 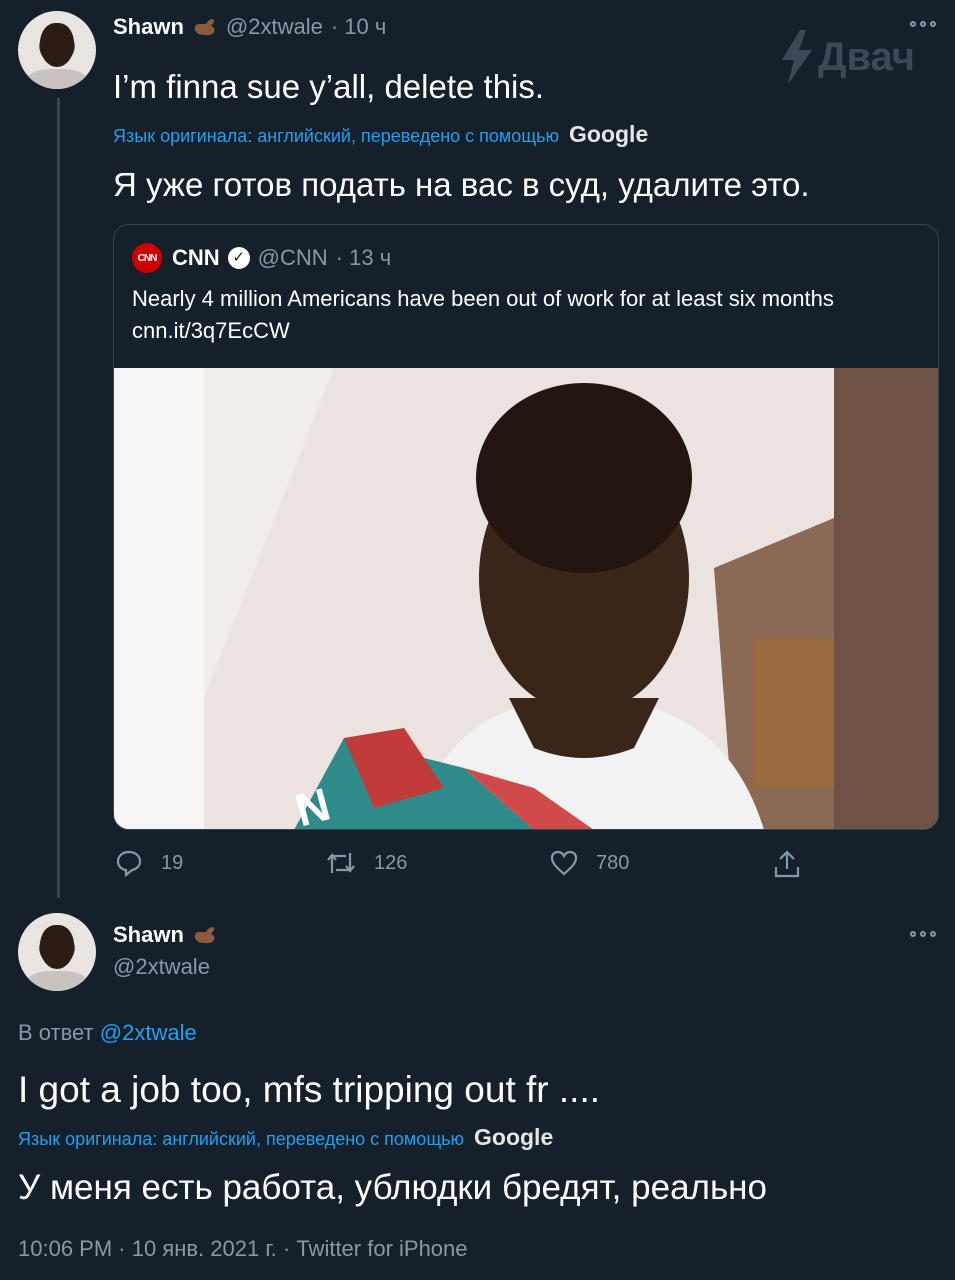 What do you see at coordinates (867, 56) in the screenshot?
I see `watermark-text: Двач` at bounding box center [867, 56].